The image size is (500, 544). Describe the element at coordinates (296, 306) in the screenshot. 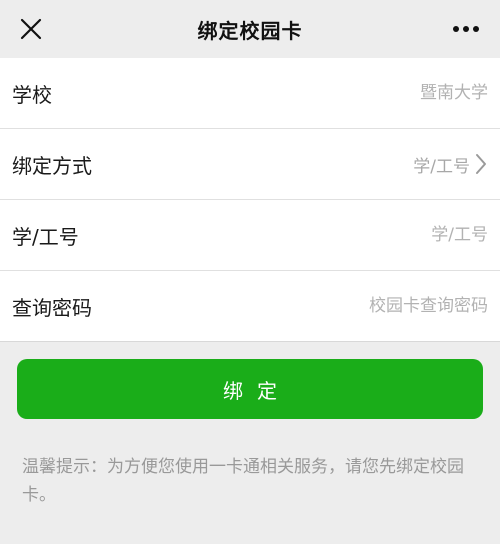

I see `password-input` at that location.